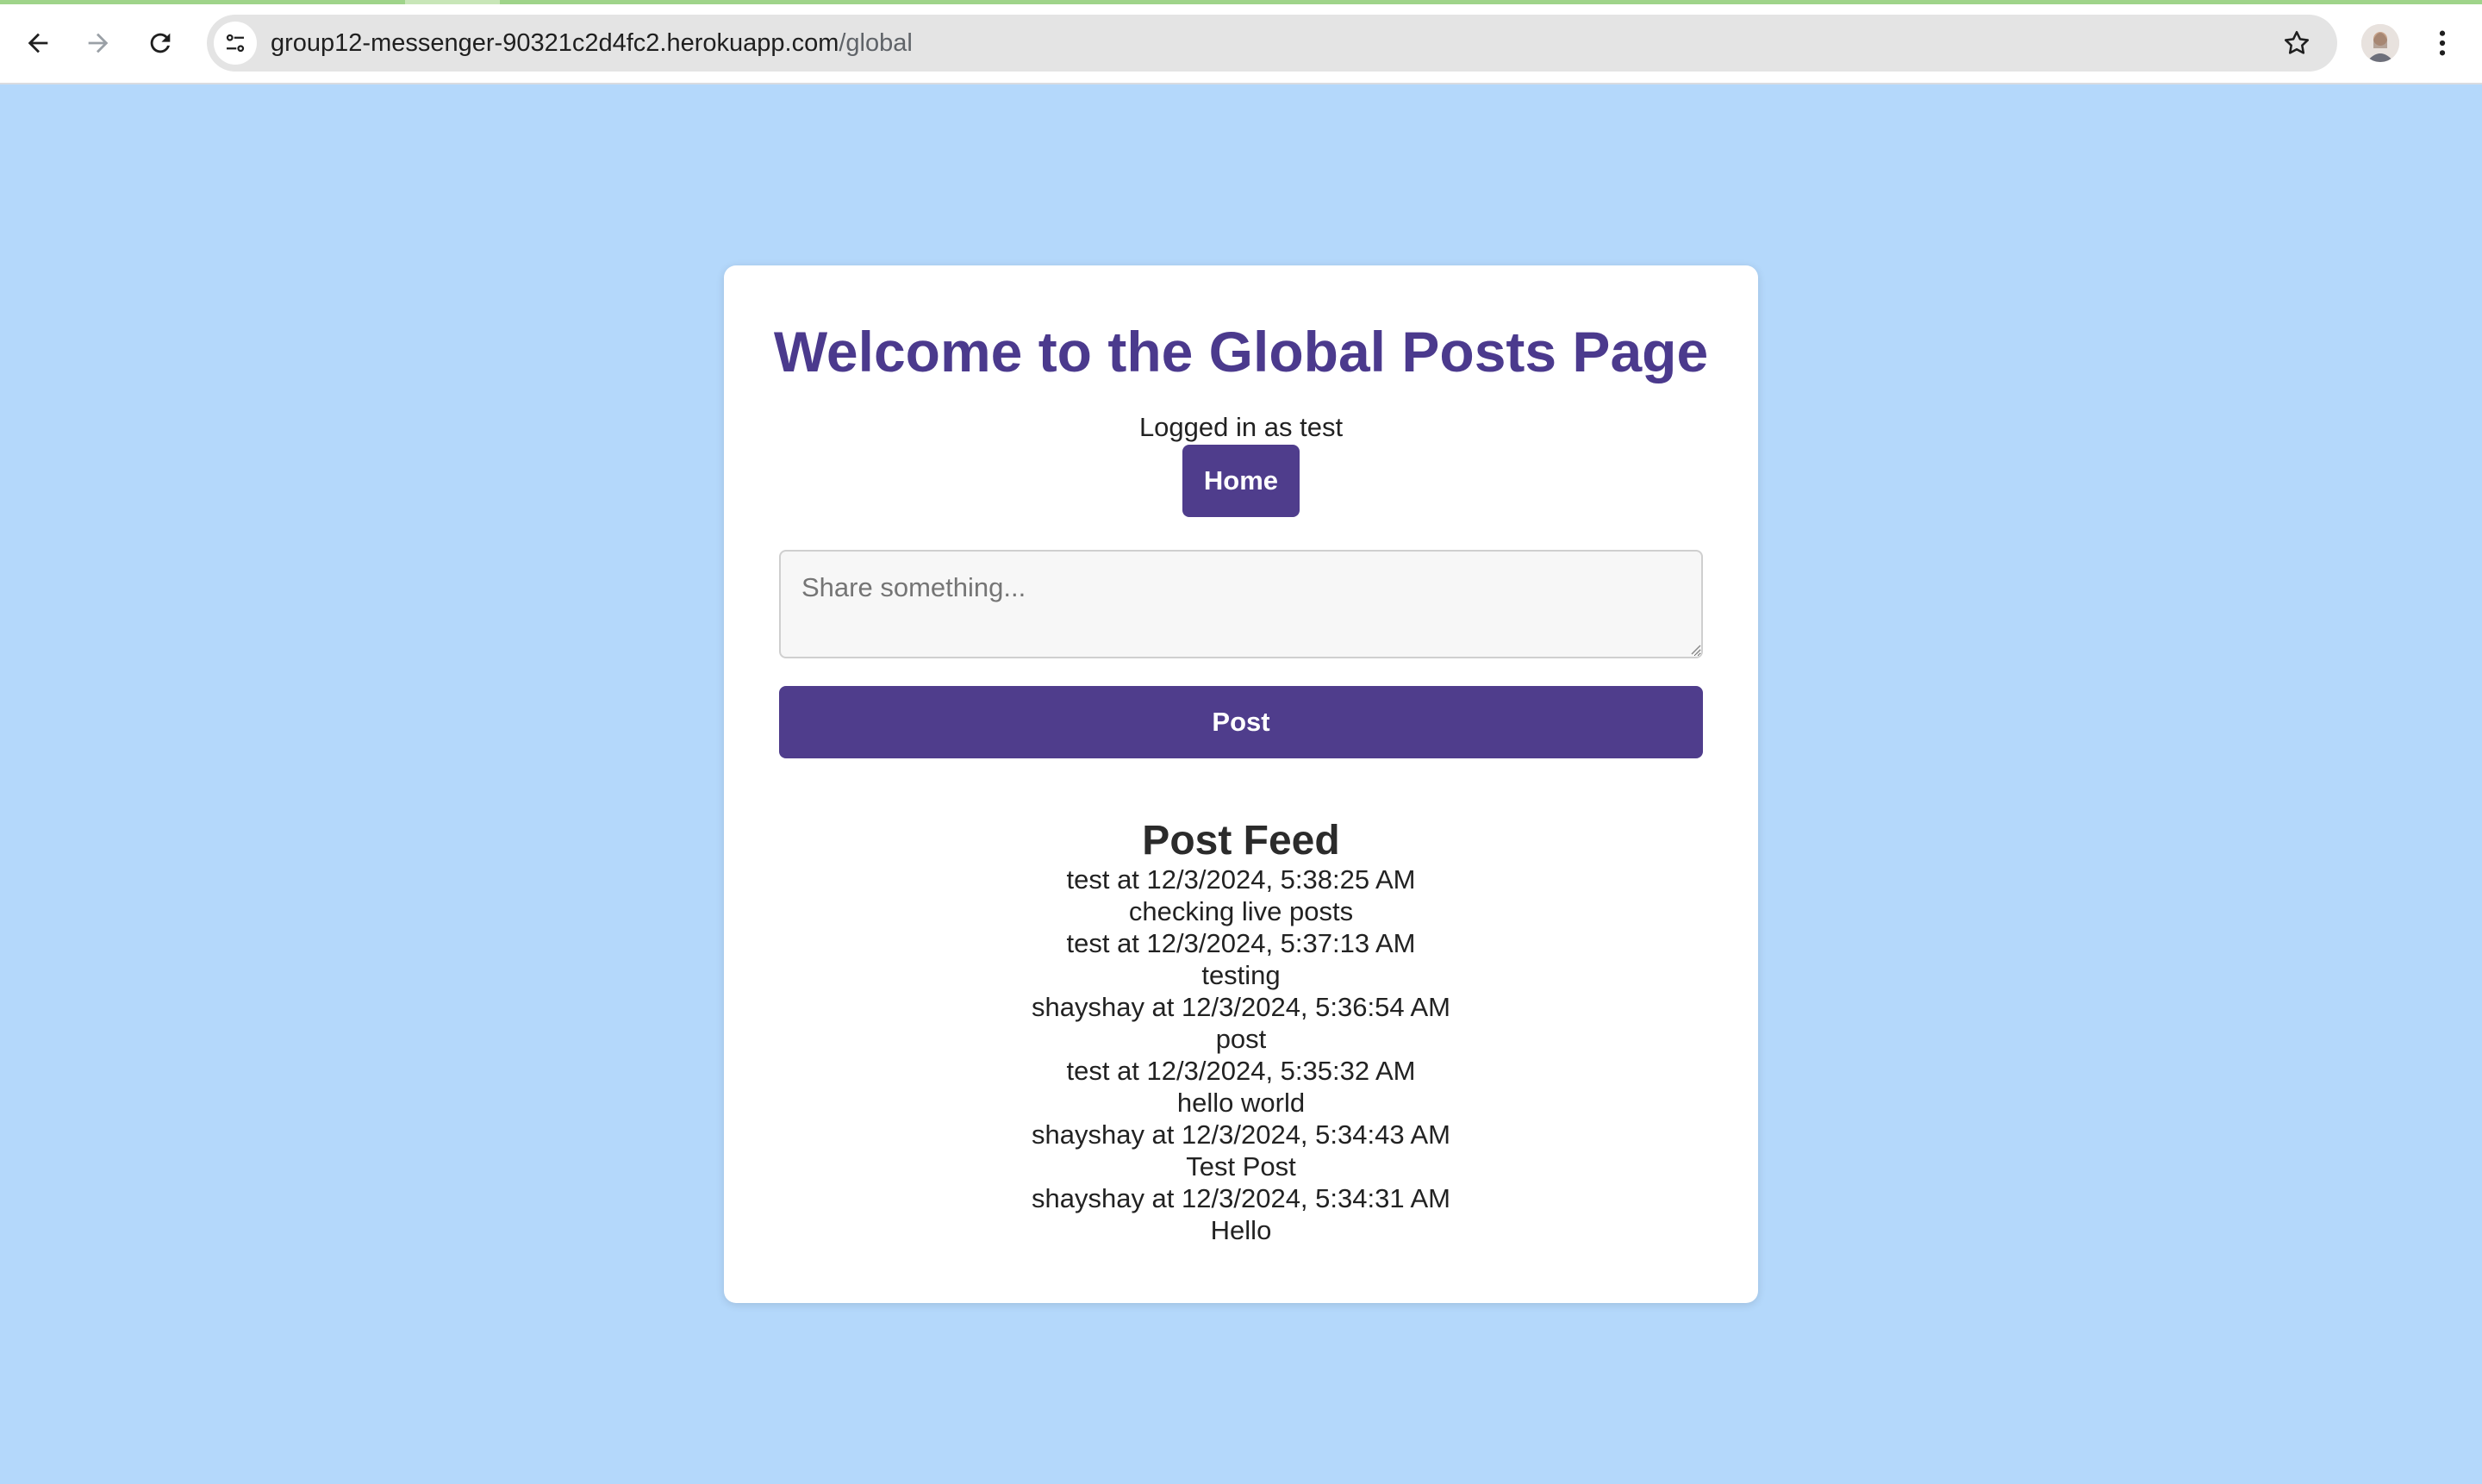 The height and width of the screenshot is (1484, 2482). What do you see at coordinates (1240, 1135) in the screenshot?
I see `post-meta: shayshay at 12/3/2024, 5:34:43 AM` at bounding box center [1240, 1135].